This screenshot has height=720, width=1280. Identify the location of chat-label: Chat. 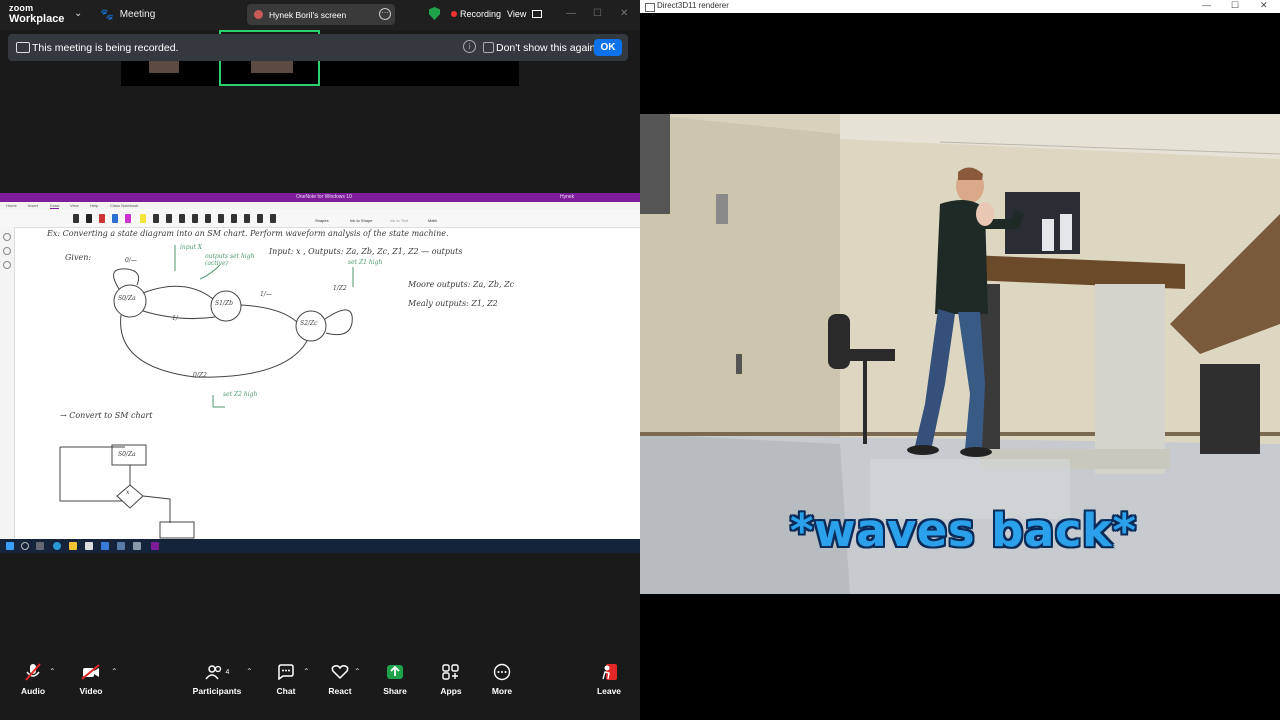
(286, 691).